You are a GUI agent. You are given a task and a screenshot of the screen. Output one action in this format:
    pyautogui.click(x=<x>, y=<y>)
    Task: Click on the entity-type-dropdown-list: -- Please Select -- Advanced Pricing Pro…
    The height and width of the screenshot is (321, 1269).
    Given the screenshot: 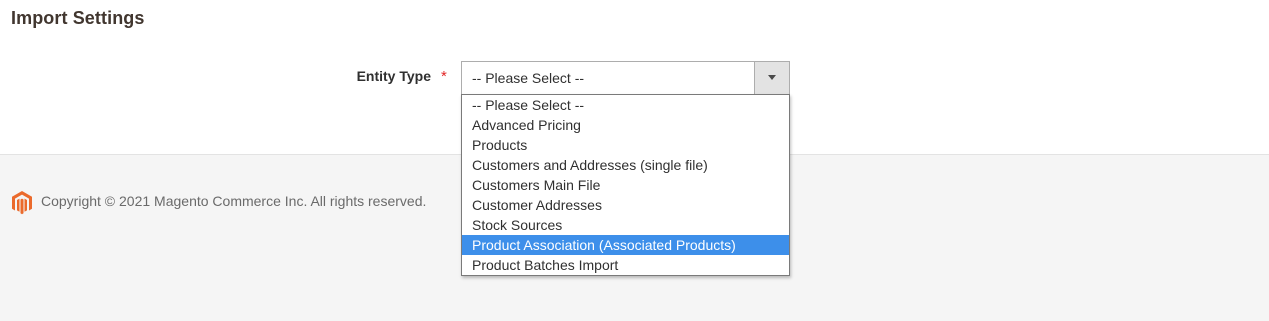 What is the action you would take?
    pyautogui.click(x=625, y=185)
    